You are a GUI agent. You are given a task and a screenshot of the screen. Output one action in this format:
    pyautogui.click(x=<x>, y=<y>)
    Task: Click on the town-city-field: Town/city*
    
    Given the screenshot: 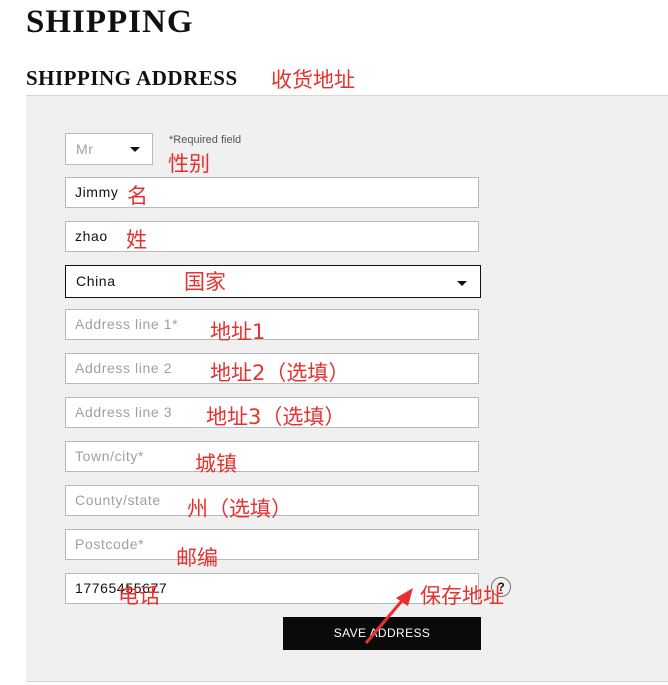 What is the action you would take?
    pyautogui.click(x=272, y=456)
    